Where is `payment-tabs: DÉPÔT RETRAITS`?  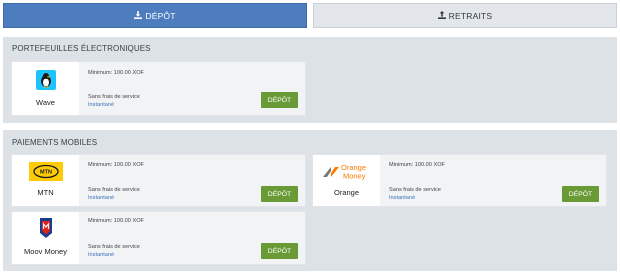
payment-tabs: DÉPÔT RETRAITS is located at coordinates (310, 16).